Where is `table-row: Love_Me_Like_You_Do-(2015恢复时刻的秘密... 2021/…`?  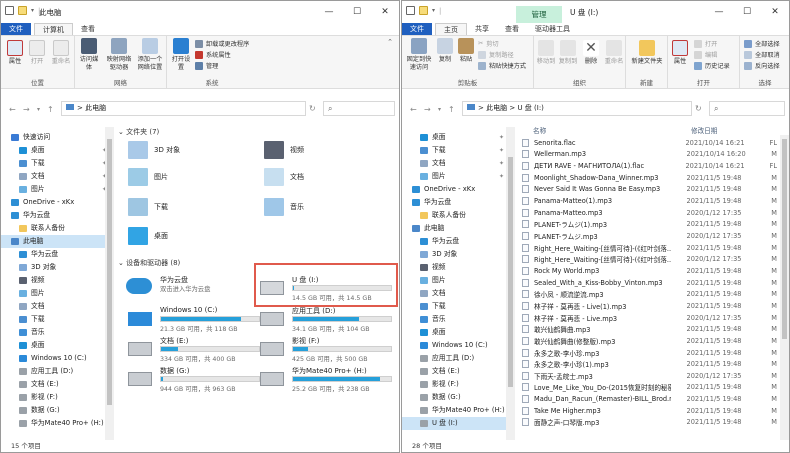
table-row: Love_Me_Like_You_Do-(2015恢复时刻的秘密... 2021/… is located at coordinates (648, 388).